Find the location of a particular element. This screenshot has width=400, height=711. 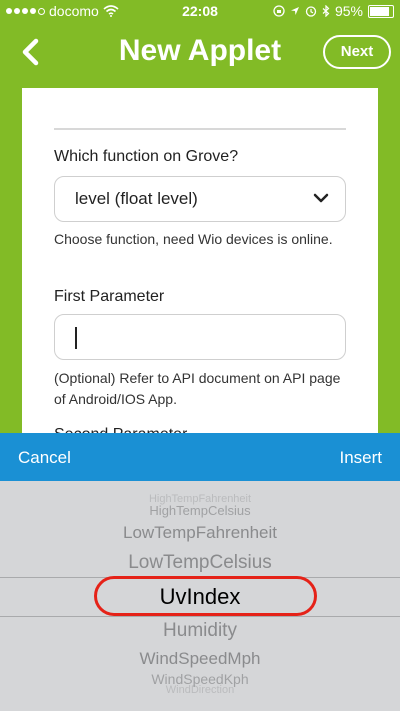

selection-line-bottom is located at coordinates (200, 616).